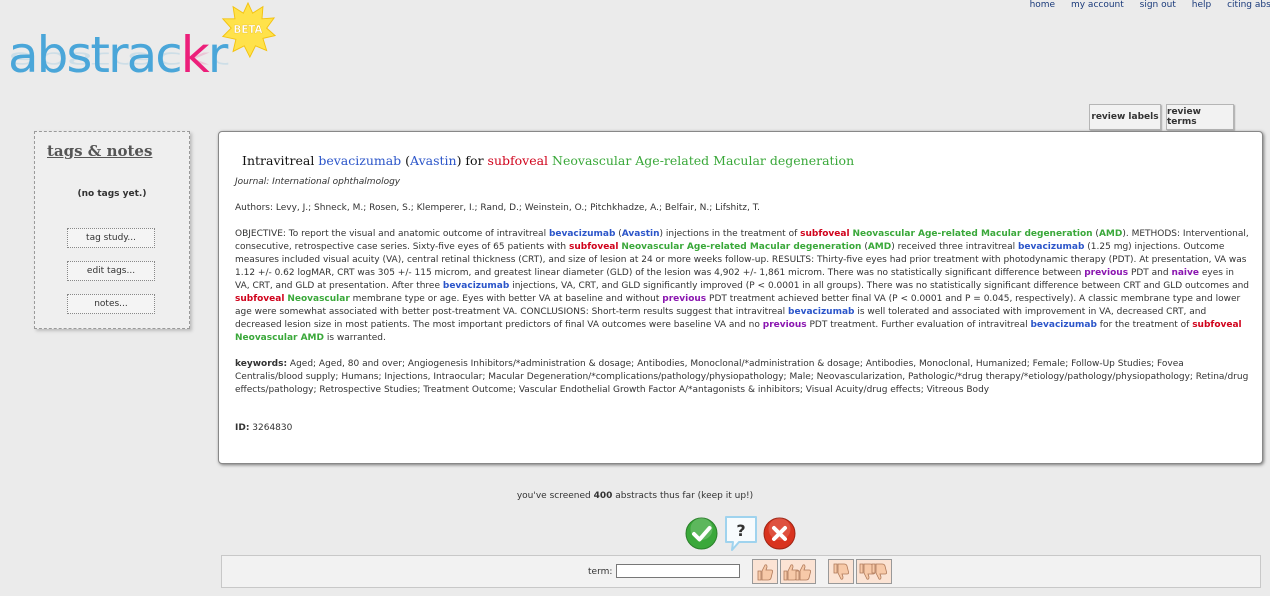 The image size is (1270, 596). Describe the element at coordinates (779, 533) in the screenshot. I see `reject-button` at that location.